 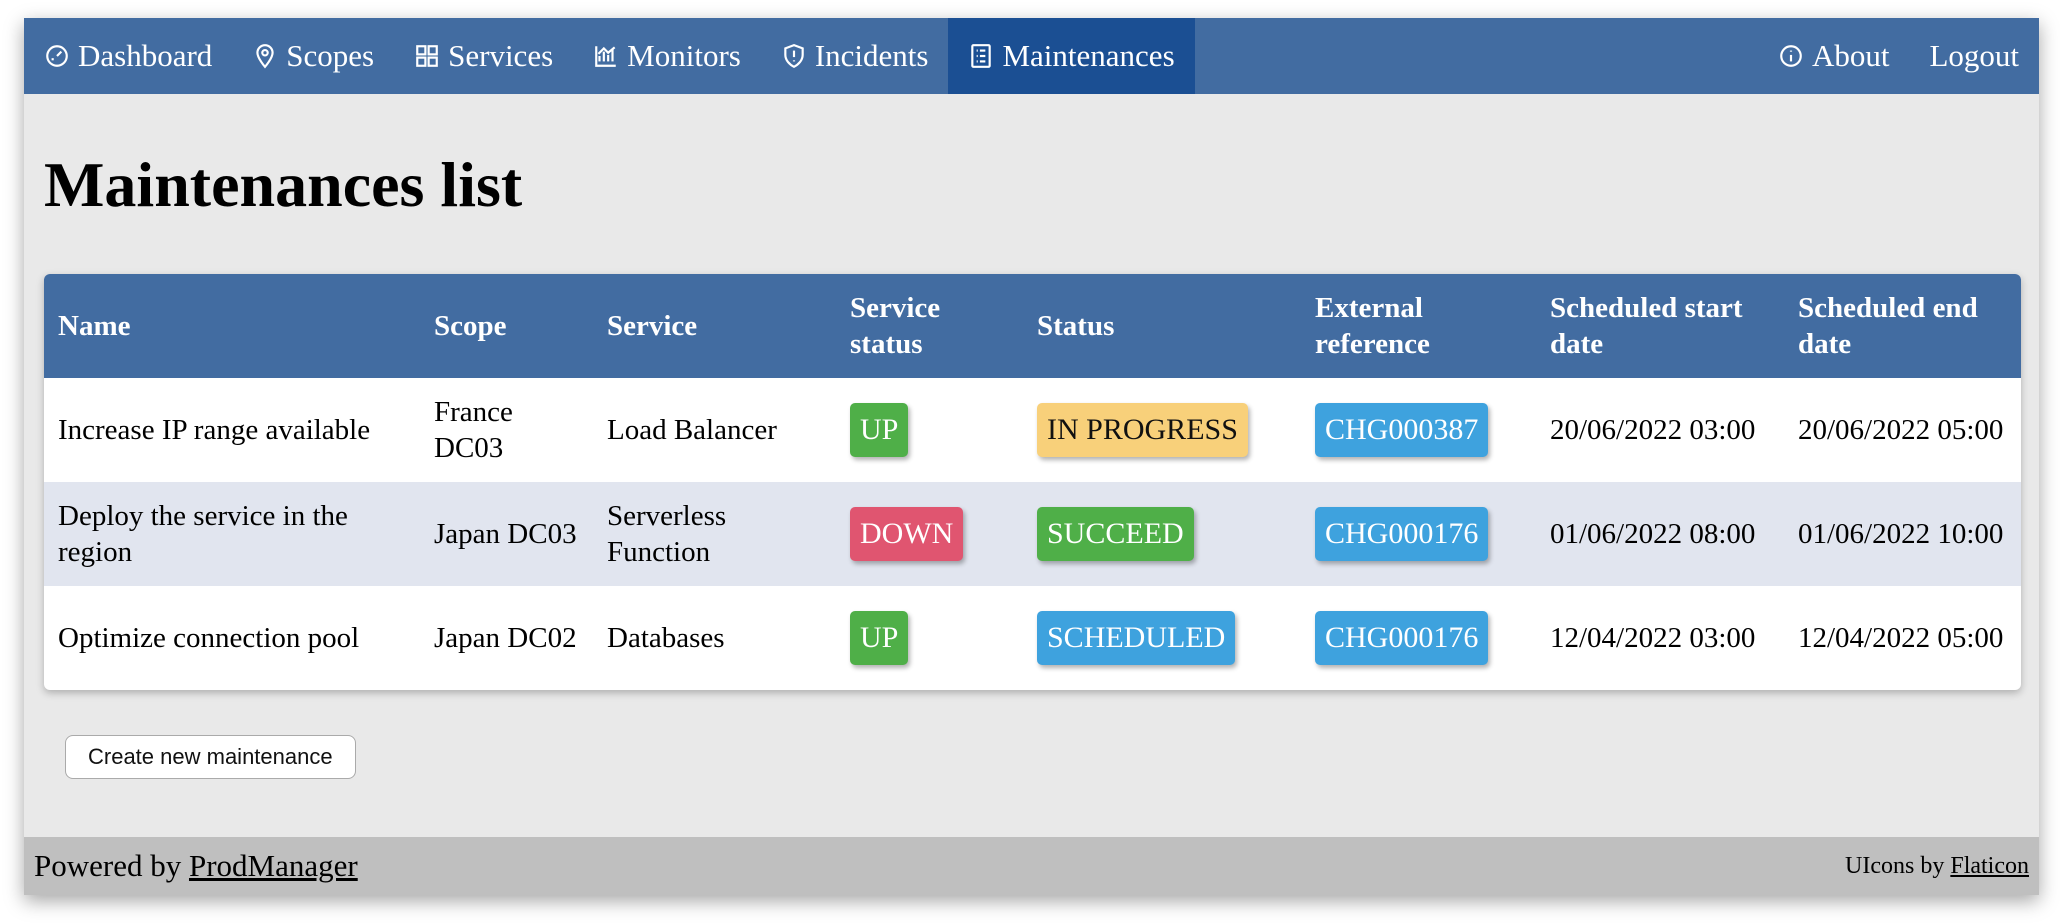 I want to click on nav-item-label: About, so click(x=1850, y=55).